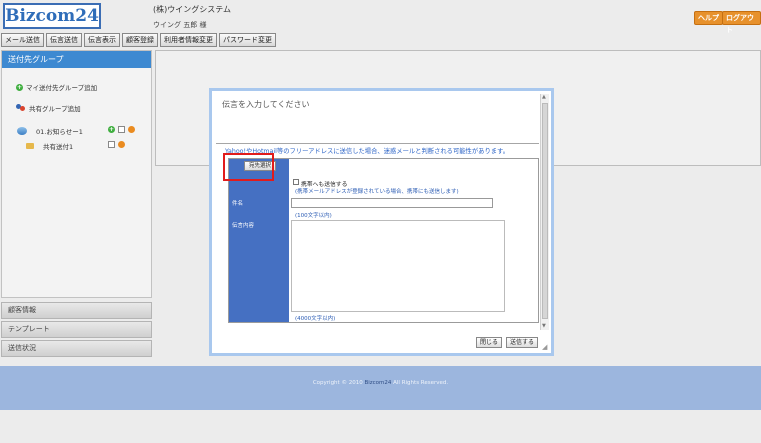  Describe the element at coordinates (76, 329) in the screenshot. I see `accordion-template: テンプレート` at that location.